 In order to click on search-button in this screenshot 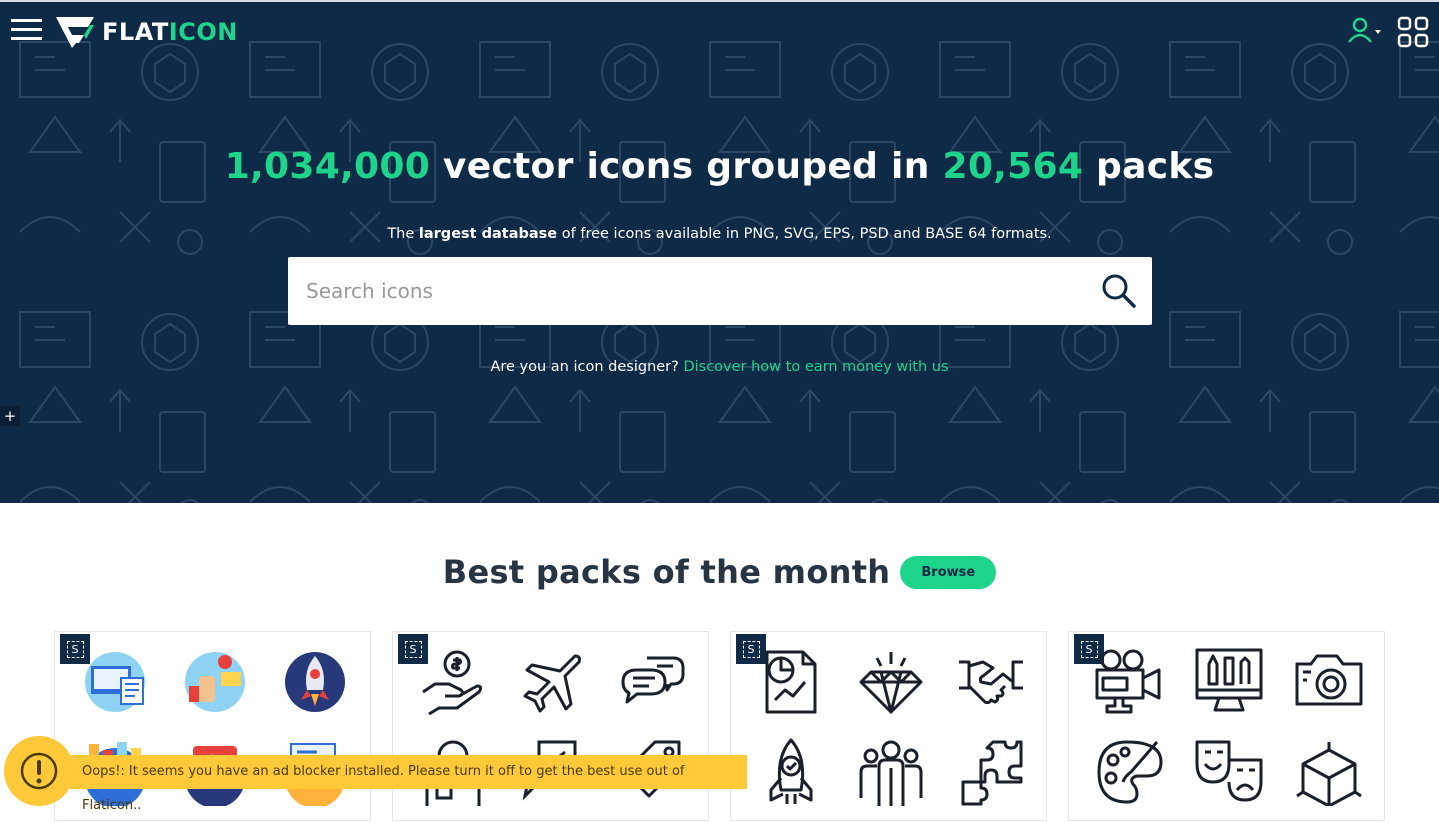, I will do `click(1119, 291)`.